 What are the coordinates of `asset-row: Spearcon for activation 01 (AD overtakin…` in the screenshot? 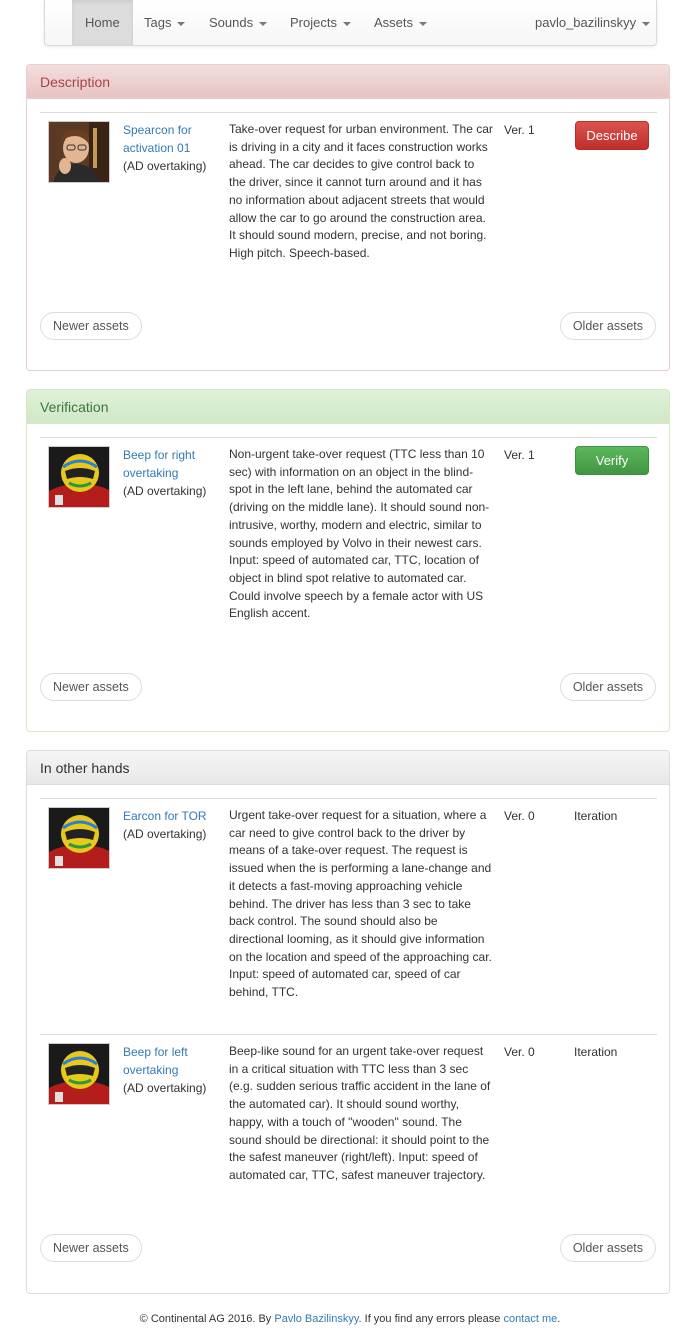 It's located at (348, 212).